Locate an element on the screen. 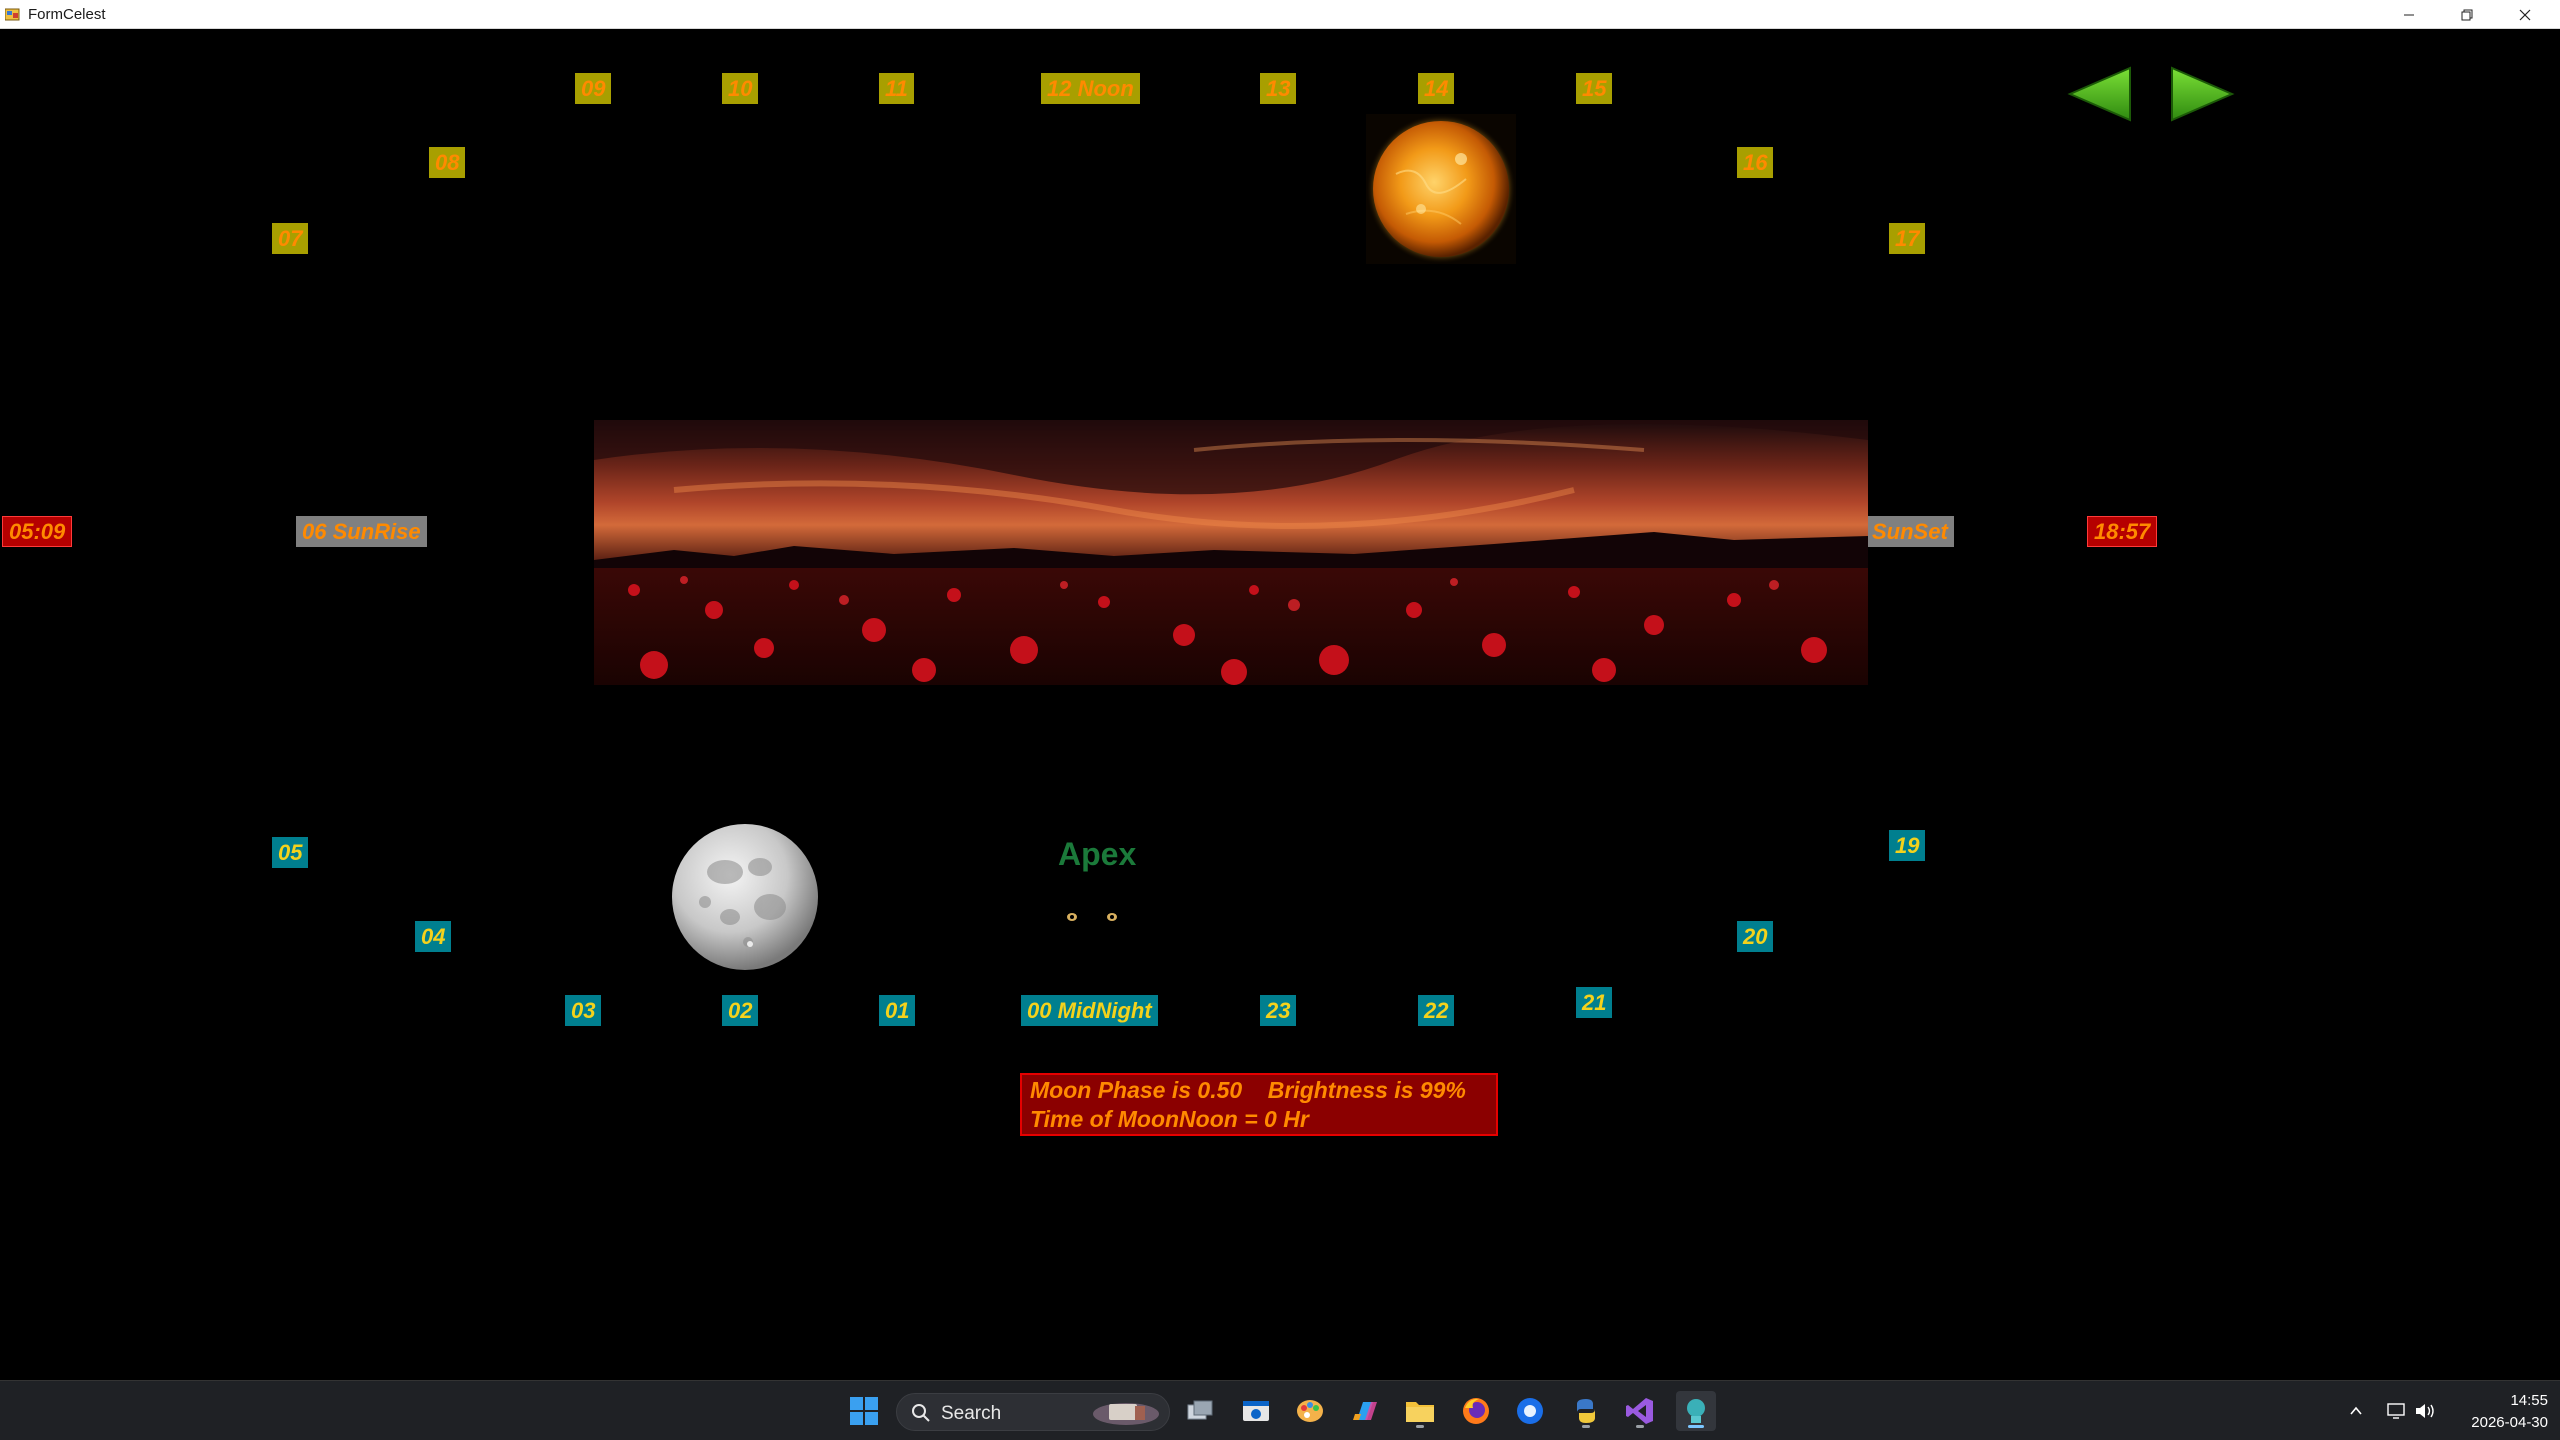  hour-label-12-noon: 12 Noon is located at coordinates (1090, 88).